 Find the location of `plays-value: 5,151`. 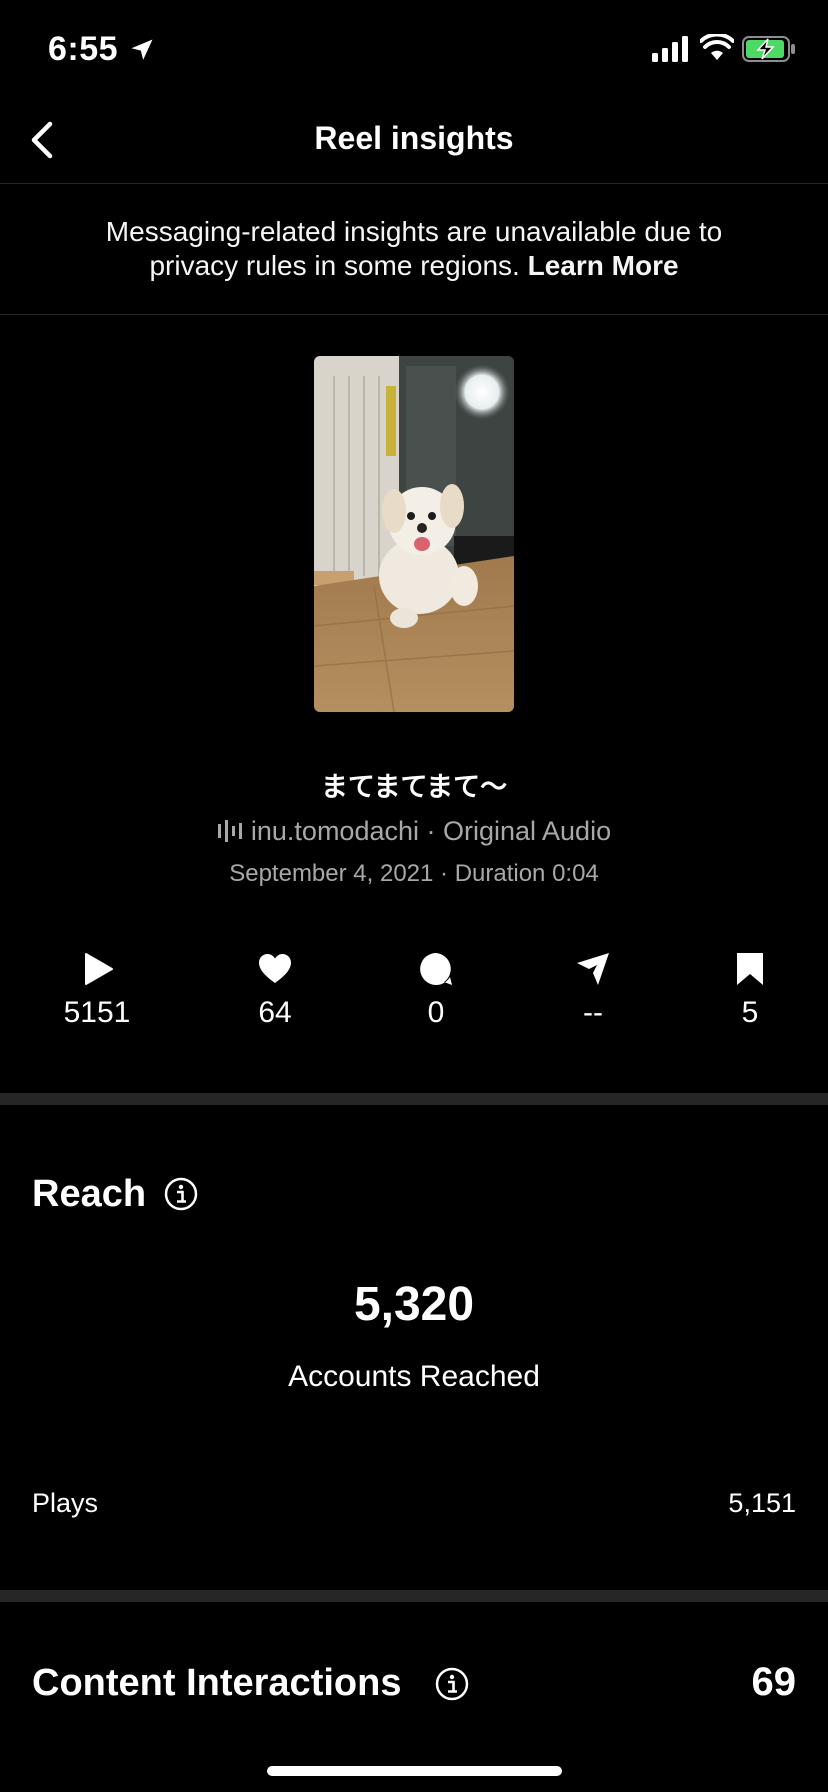

plays-value: 5,151 is located at coordinates (762, 1503).